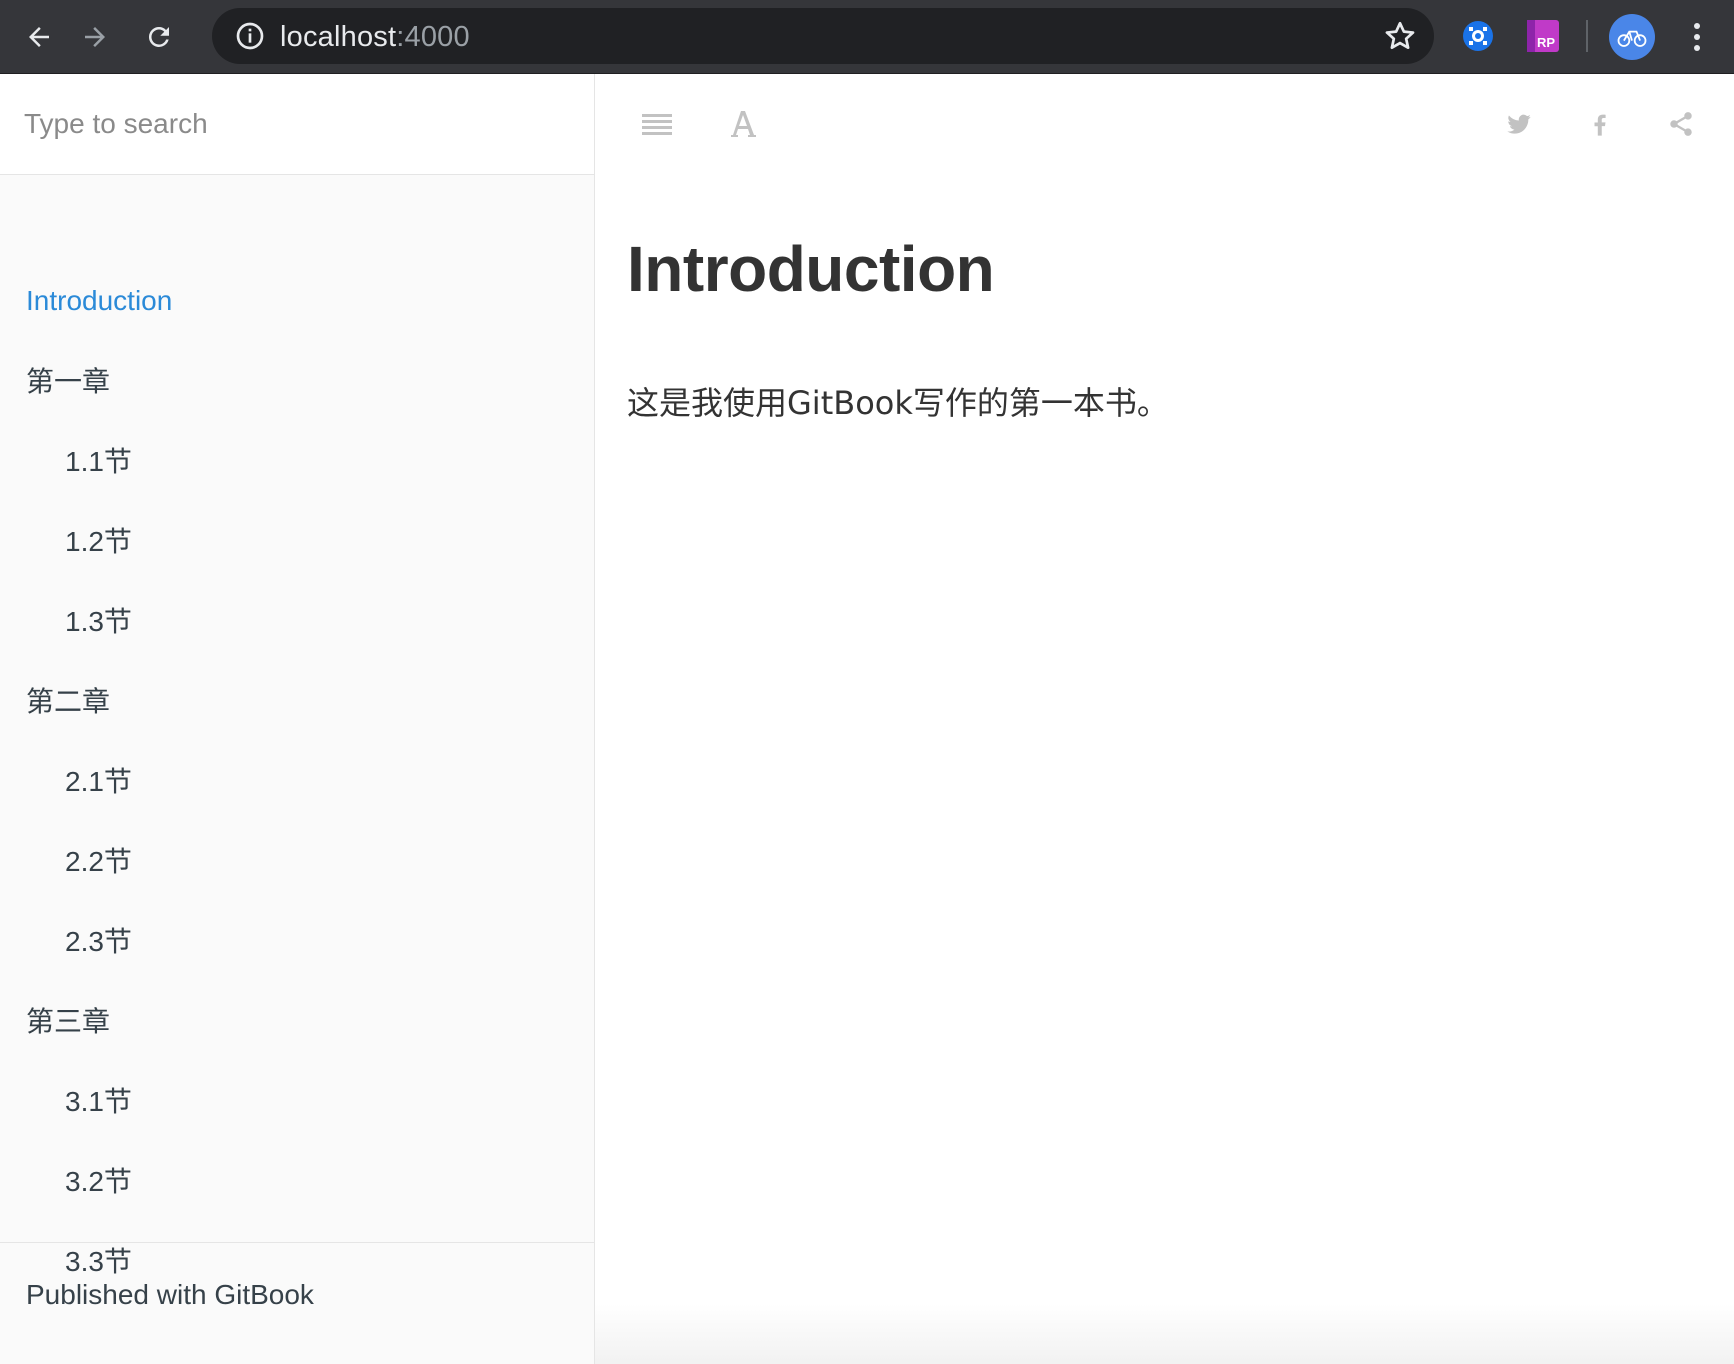  Describe the element at coordinates (1587, 36) in the screenshot. I see `toolbar-divider` at that location.